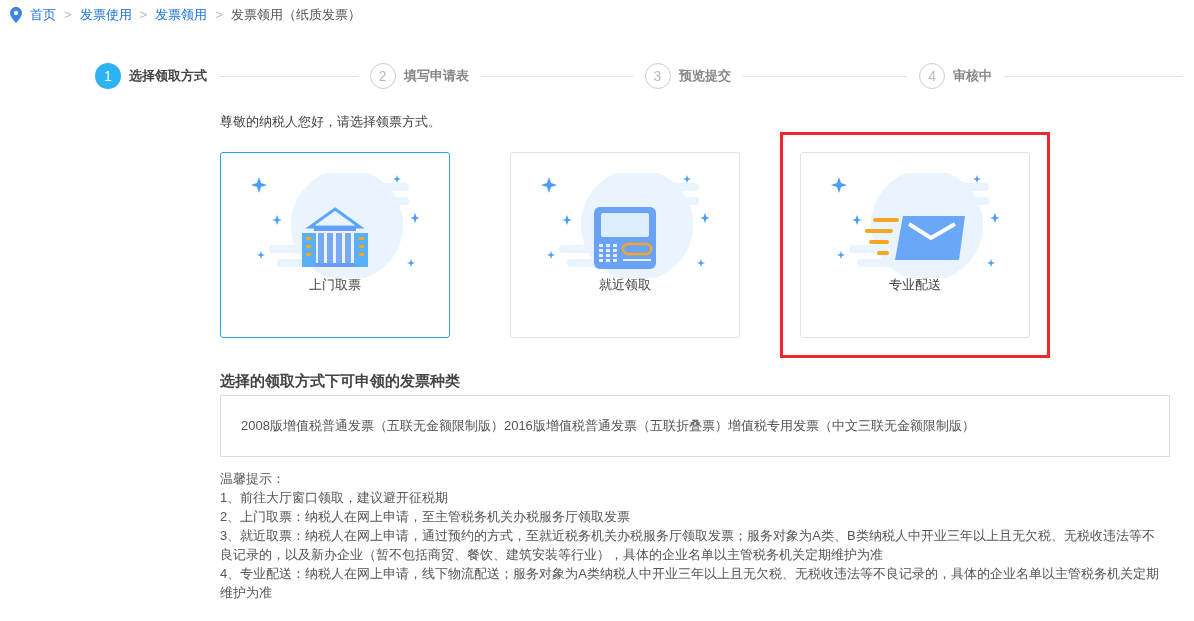 Image resolution: width=1194 pixels, height=621 pixels. I want to click on tip-text: 2、上门取票：纳税人在网上申请，至主管税务机关办税服务厅领取发票, so click(426, 517).